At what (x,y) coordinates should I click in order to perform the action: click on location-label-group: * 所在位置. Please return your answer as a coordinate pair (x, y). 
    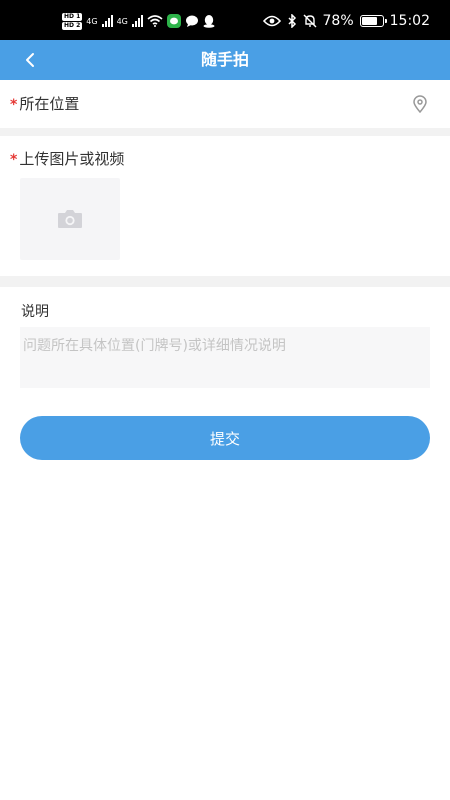
    Looking at the image, I should click on (44, 103).